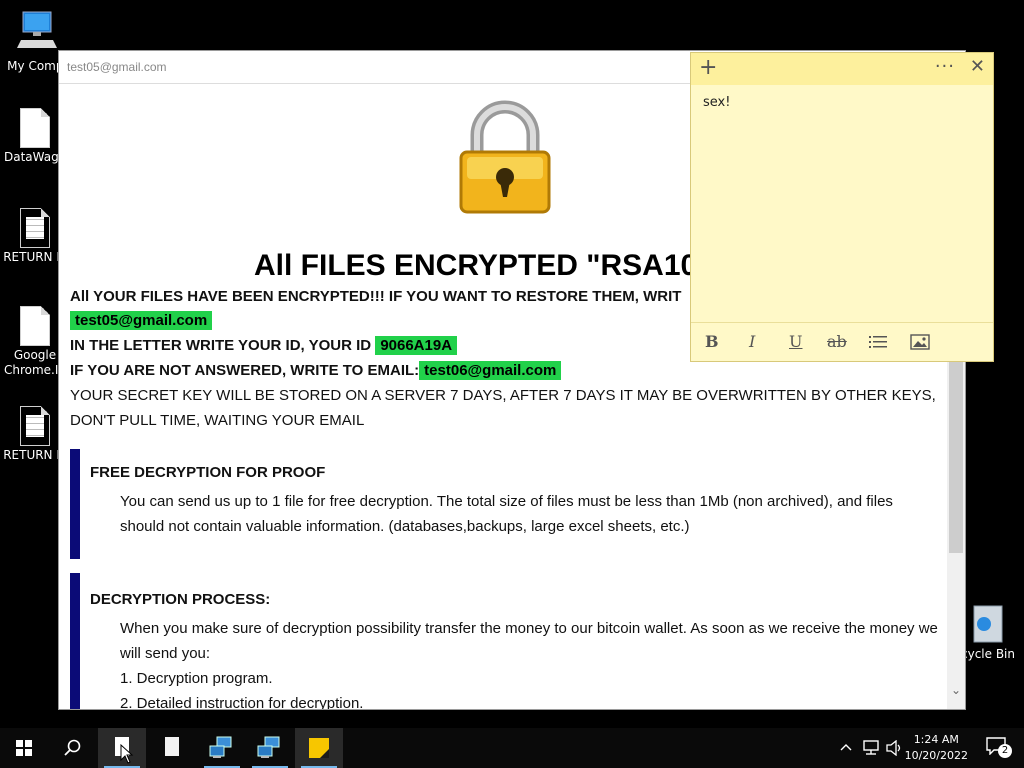 This screenshot has height=768, width=1024. Describe the element at coordinates (920, 342) in the screenshot. I see `image-icon` at that location.